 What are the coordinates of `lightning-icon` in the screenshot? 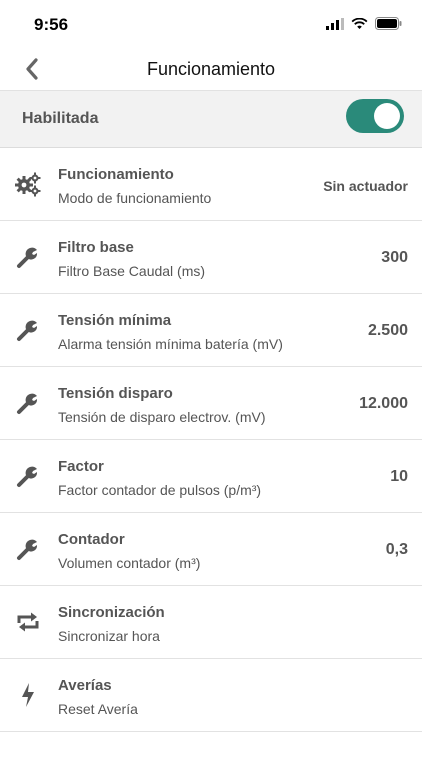 It's located at (28, 695).